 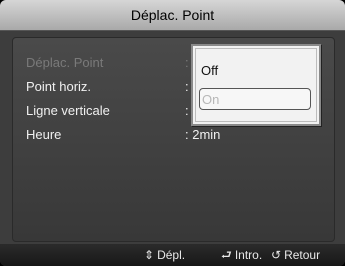 I want to click on menu-item-label: Déplac. Point, so click(x=65, y=62).